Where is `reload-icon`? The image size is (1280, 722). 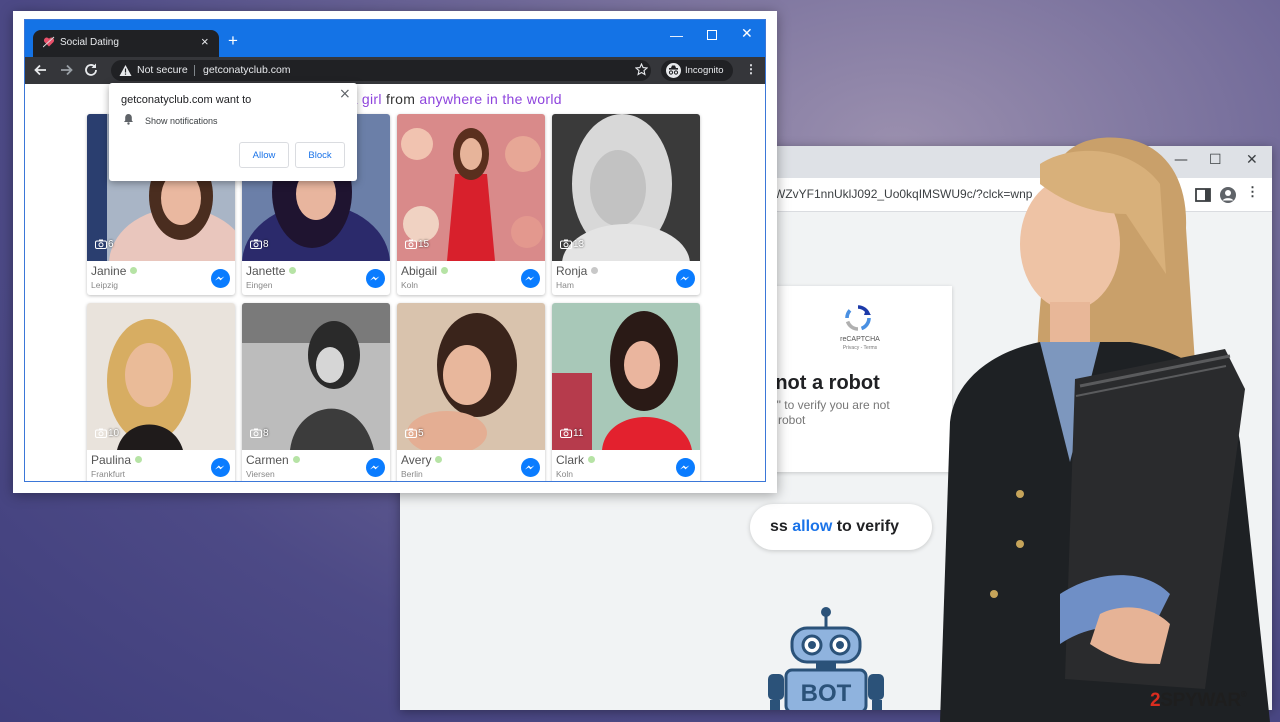
reload-icon is located at coordinates (91, 70).